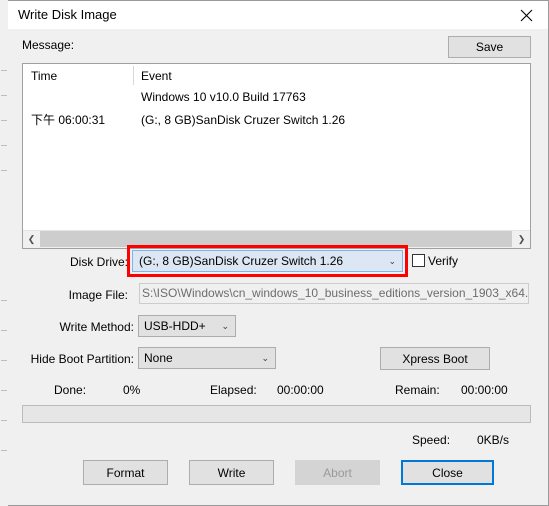 Image resolution: width=549 pixels, height=506 pixels. Describe the element at coordinates (417, 390) in the screenshot. I see `remain-label: Remain:` at that location.